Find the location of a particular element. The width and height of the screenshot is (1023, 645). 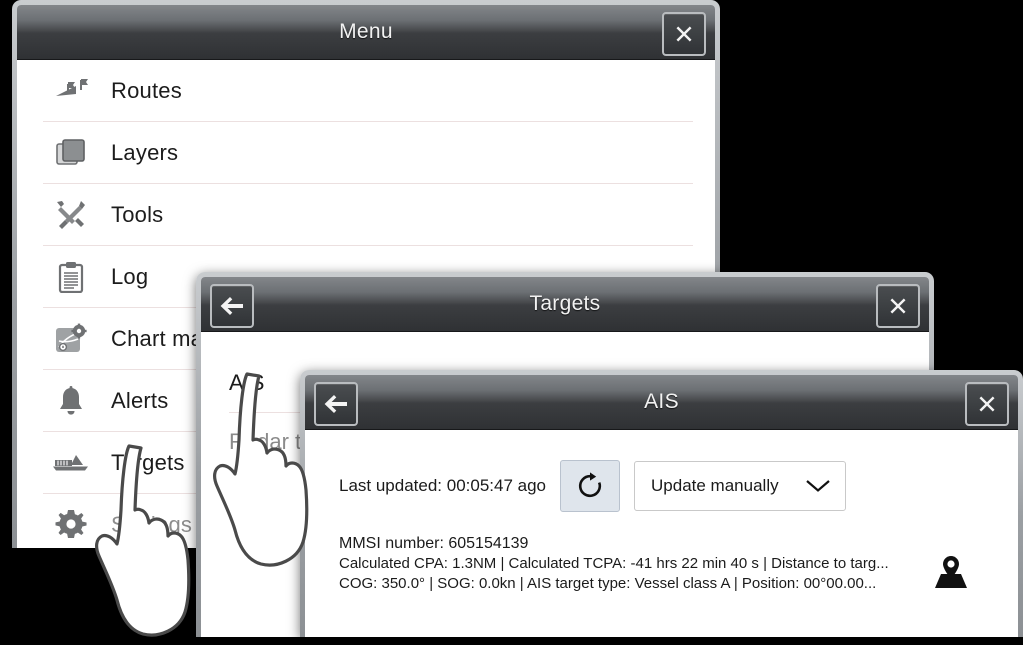

targets-close-button is located at coordinates (898, 306).